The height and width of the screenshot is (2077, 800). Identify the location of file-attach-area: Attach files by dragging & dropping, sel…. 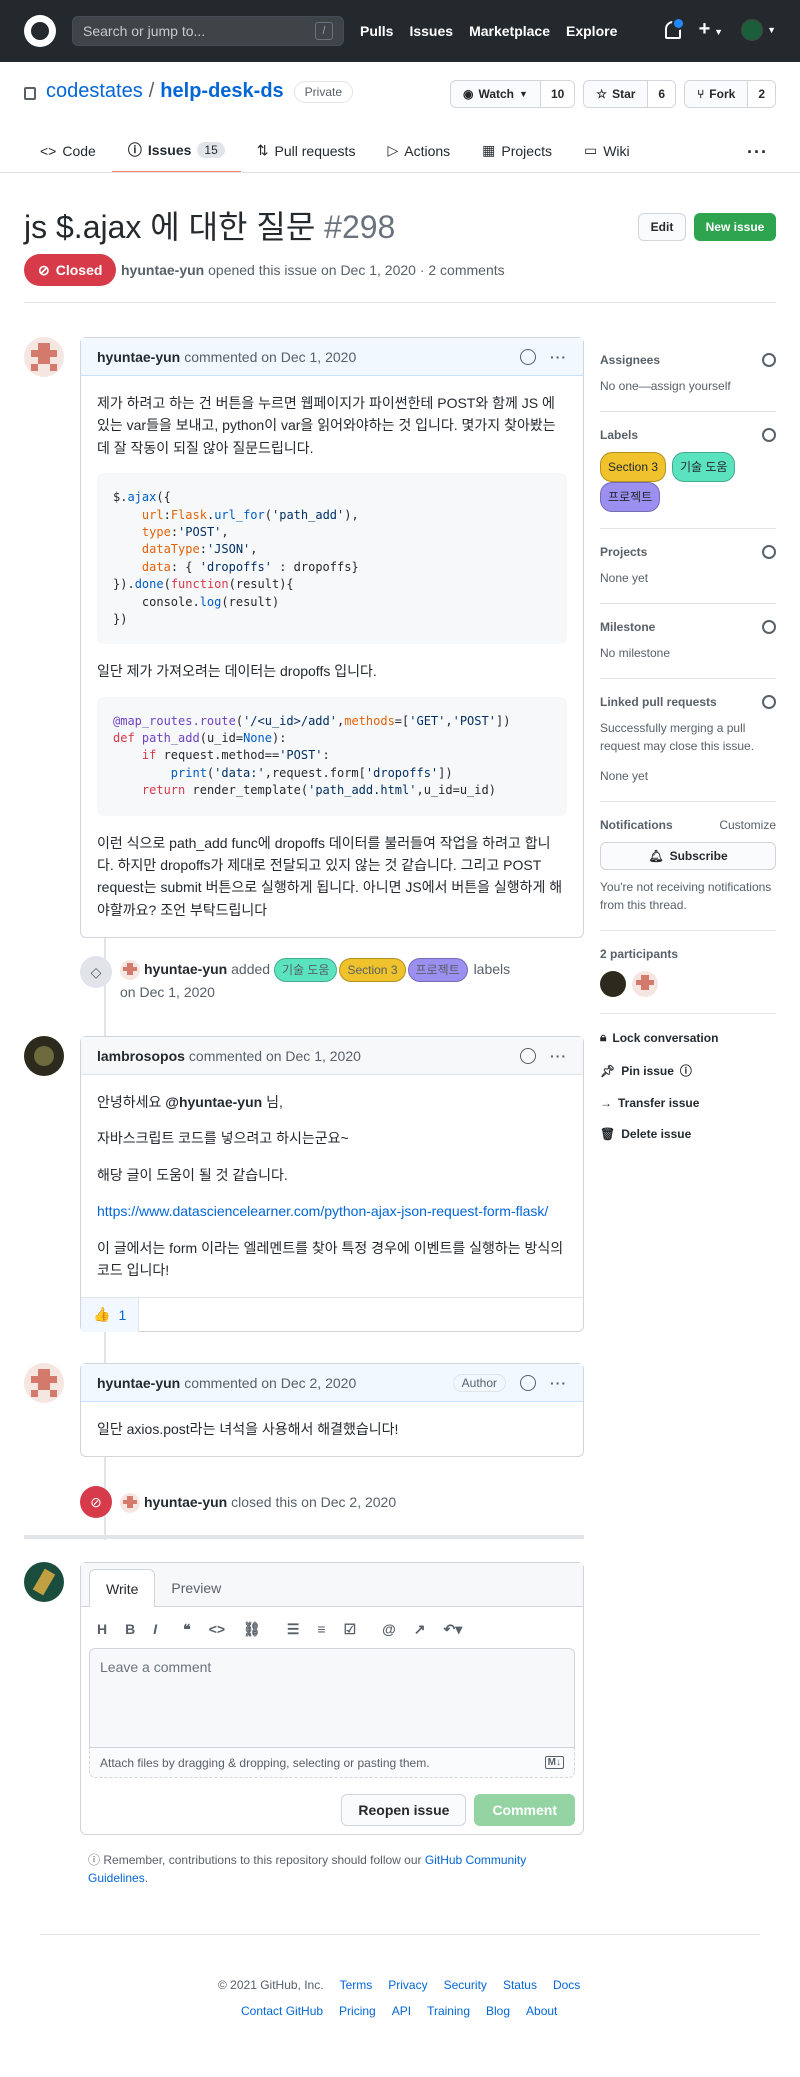
(332, 1763).